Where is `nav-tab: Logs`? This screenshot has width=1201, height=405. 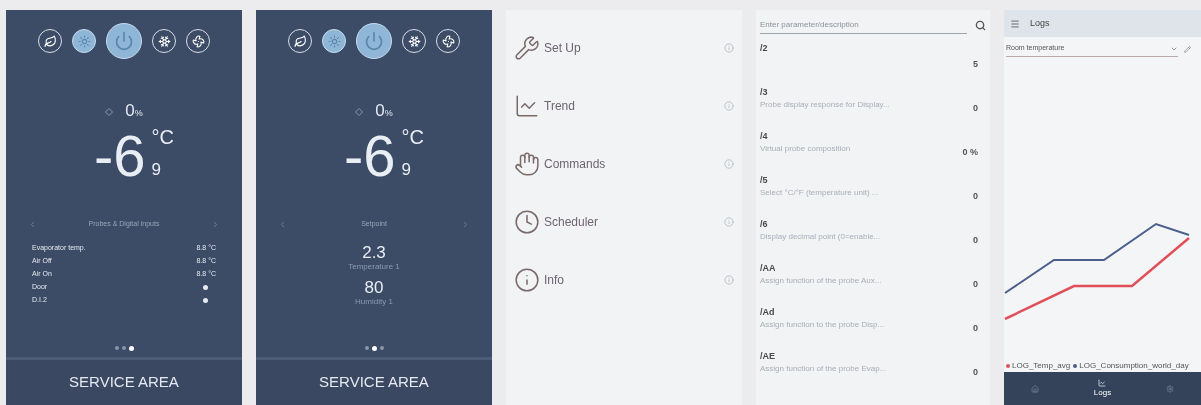 nav-tab: Logs is located at coordinates (1102, 388).